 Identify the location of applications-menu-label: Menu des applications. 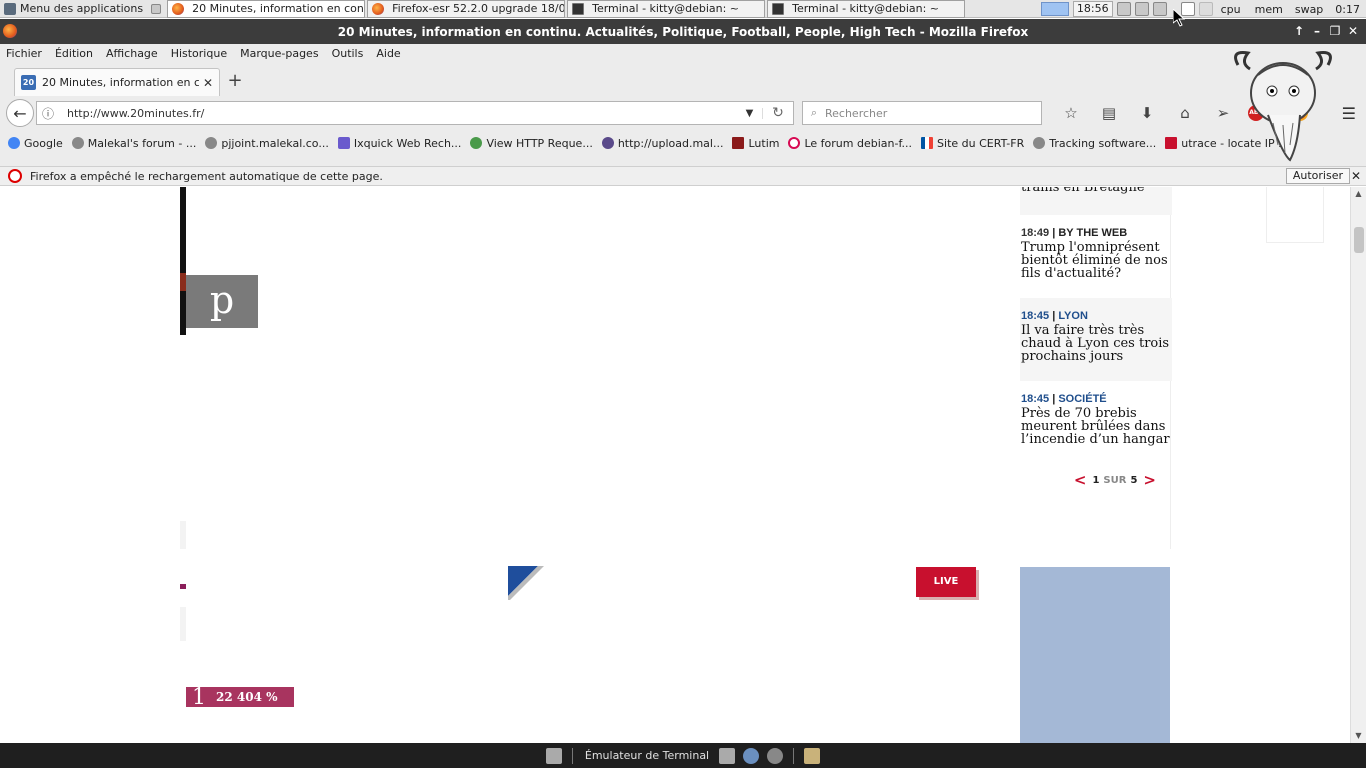
(82, 8).